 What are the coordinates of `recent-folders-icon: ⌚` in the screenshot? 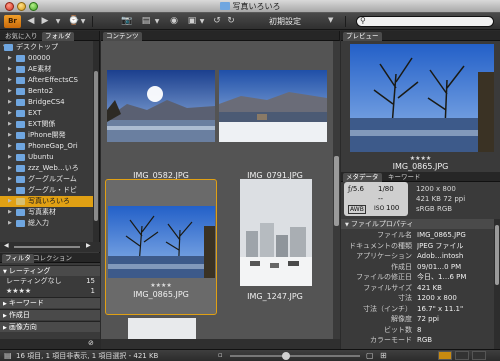 It's located at (73, 21).